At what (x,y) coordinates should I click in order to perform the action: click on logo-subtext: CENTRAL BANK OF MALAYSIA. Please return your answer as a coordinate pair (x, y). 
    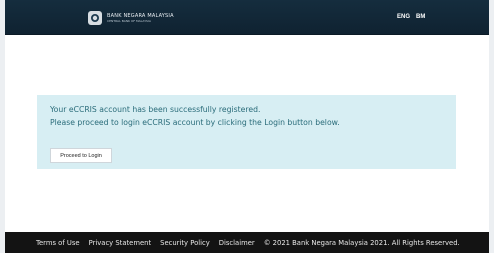
    Looking at the image, I should click on (129, 20).